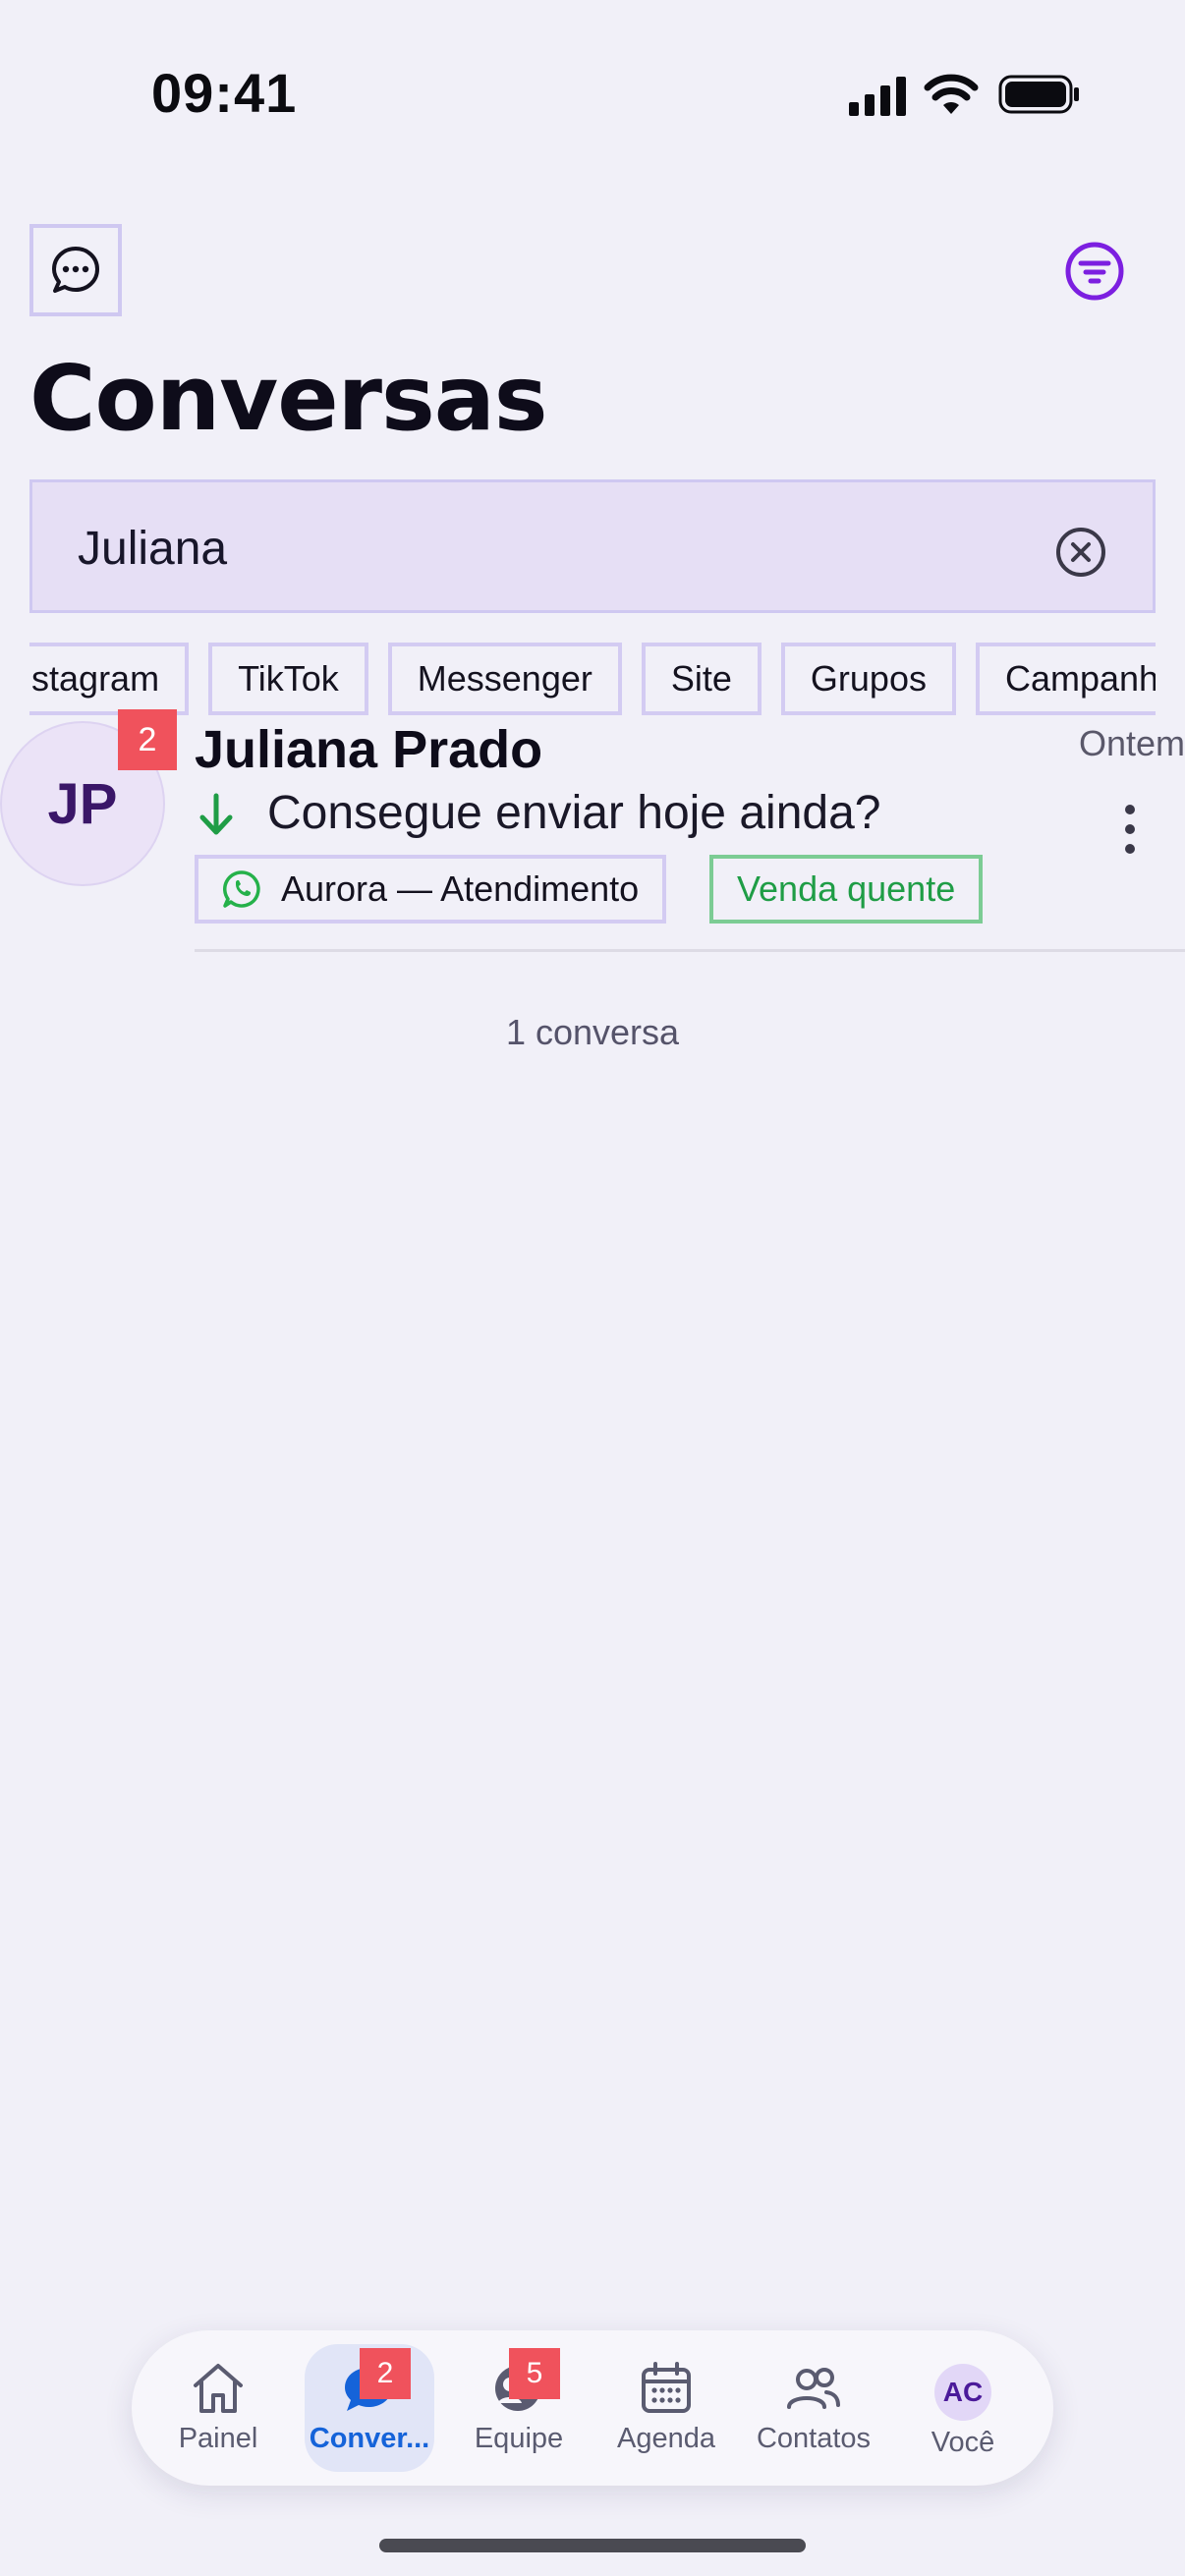 The image size is (1185, 2576). What do you see at coordinates (519, 2408) in the screenshot?
I see `tab-equipe: 5 Equipe` at bounding box center [519, 2408].